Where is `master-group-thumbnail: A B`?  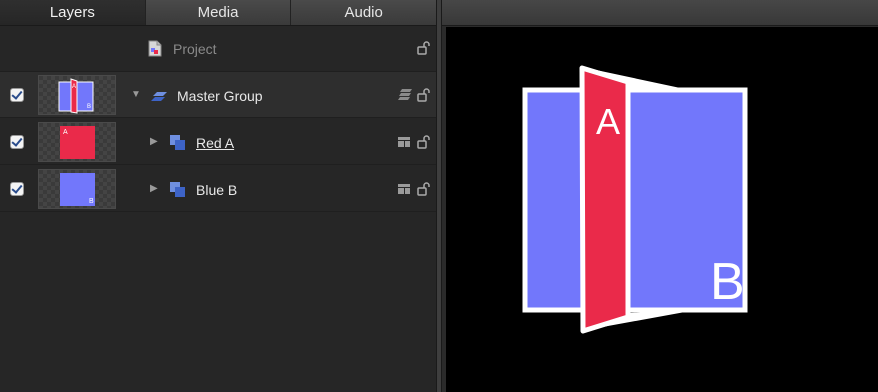
master-group-thumbnail: A B is located at coordinates (76, 96).